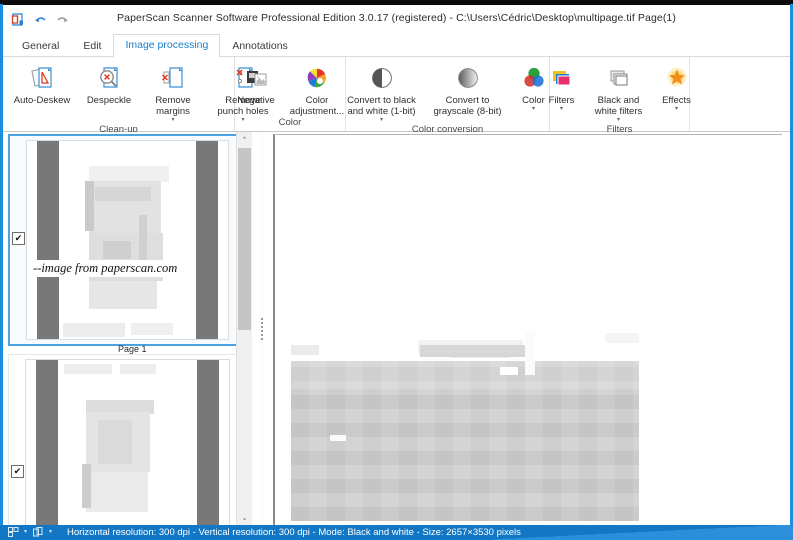 This screenshot has width=793, height=540. I want to click on status-bar-icons: ▾ ▾, so click(30, 532).